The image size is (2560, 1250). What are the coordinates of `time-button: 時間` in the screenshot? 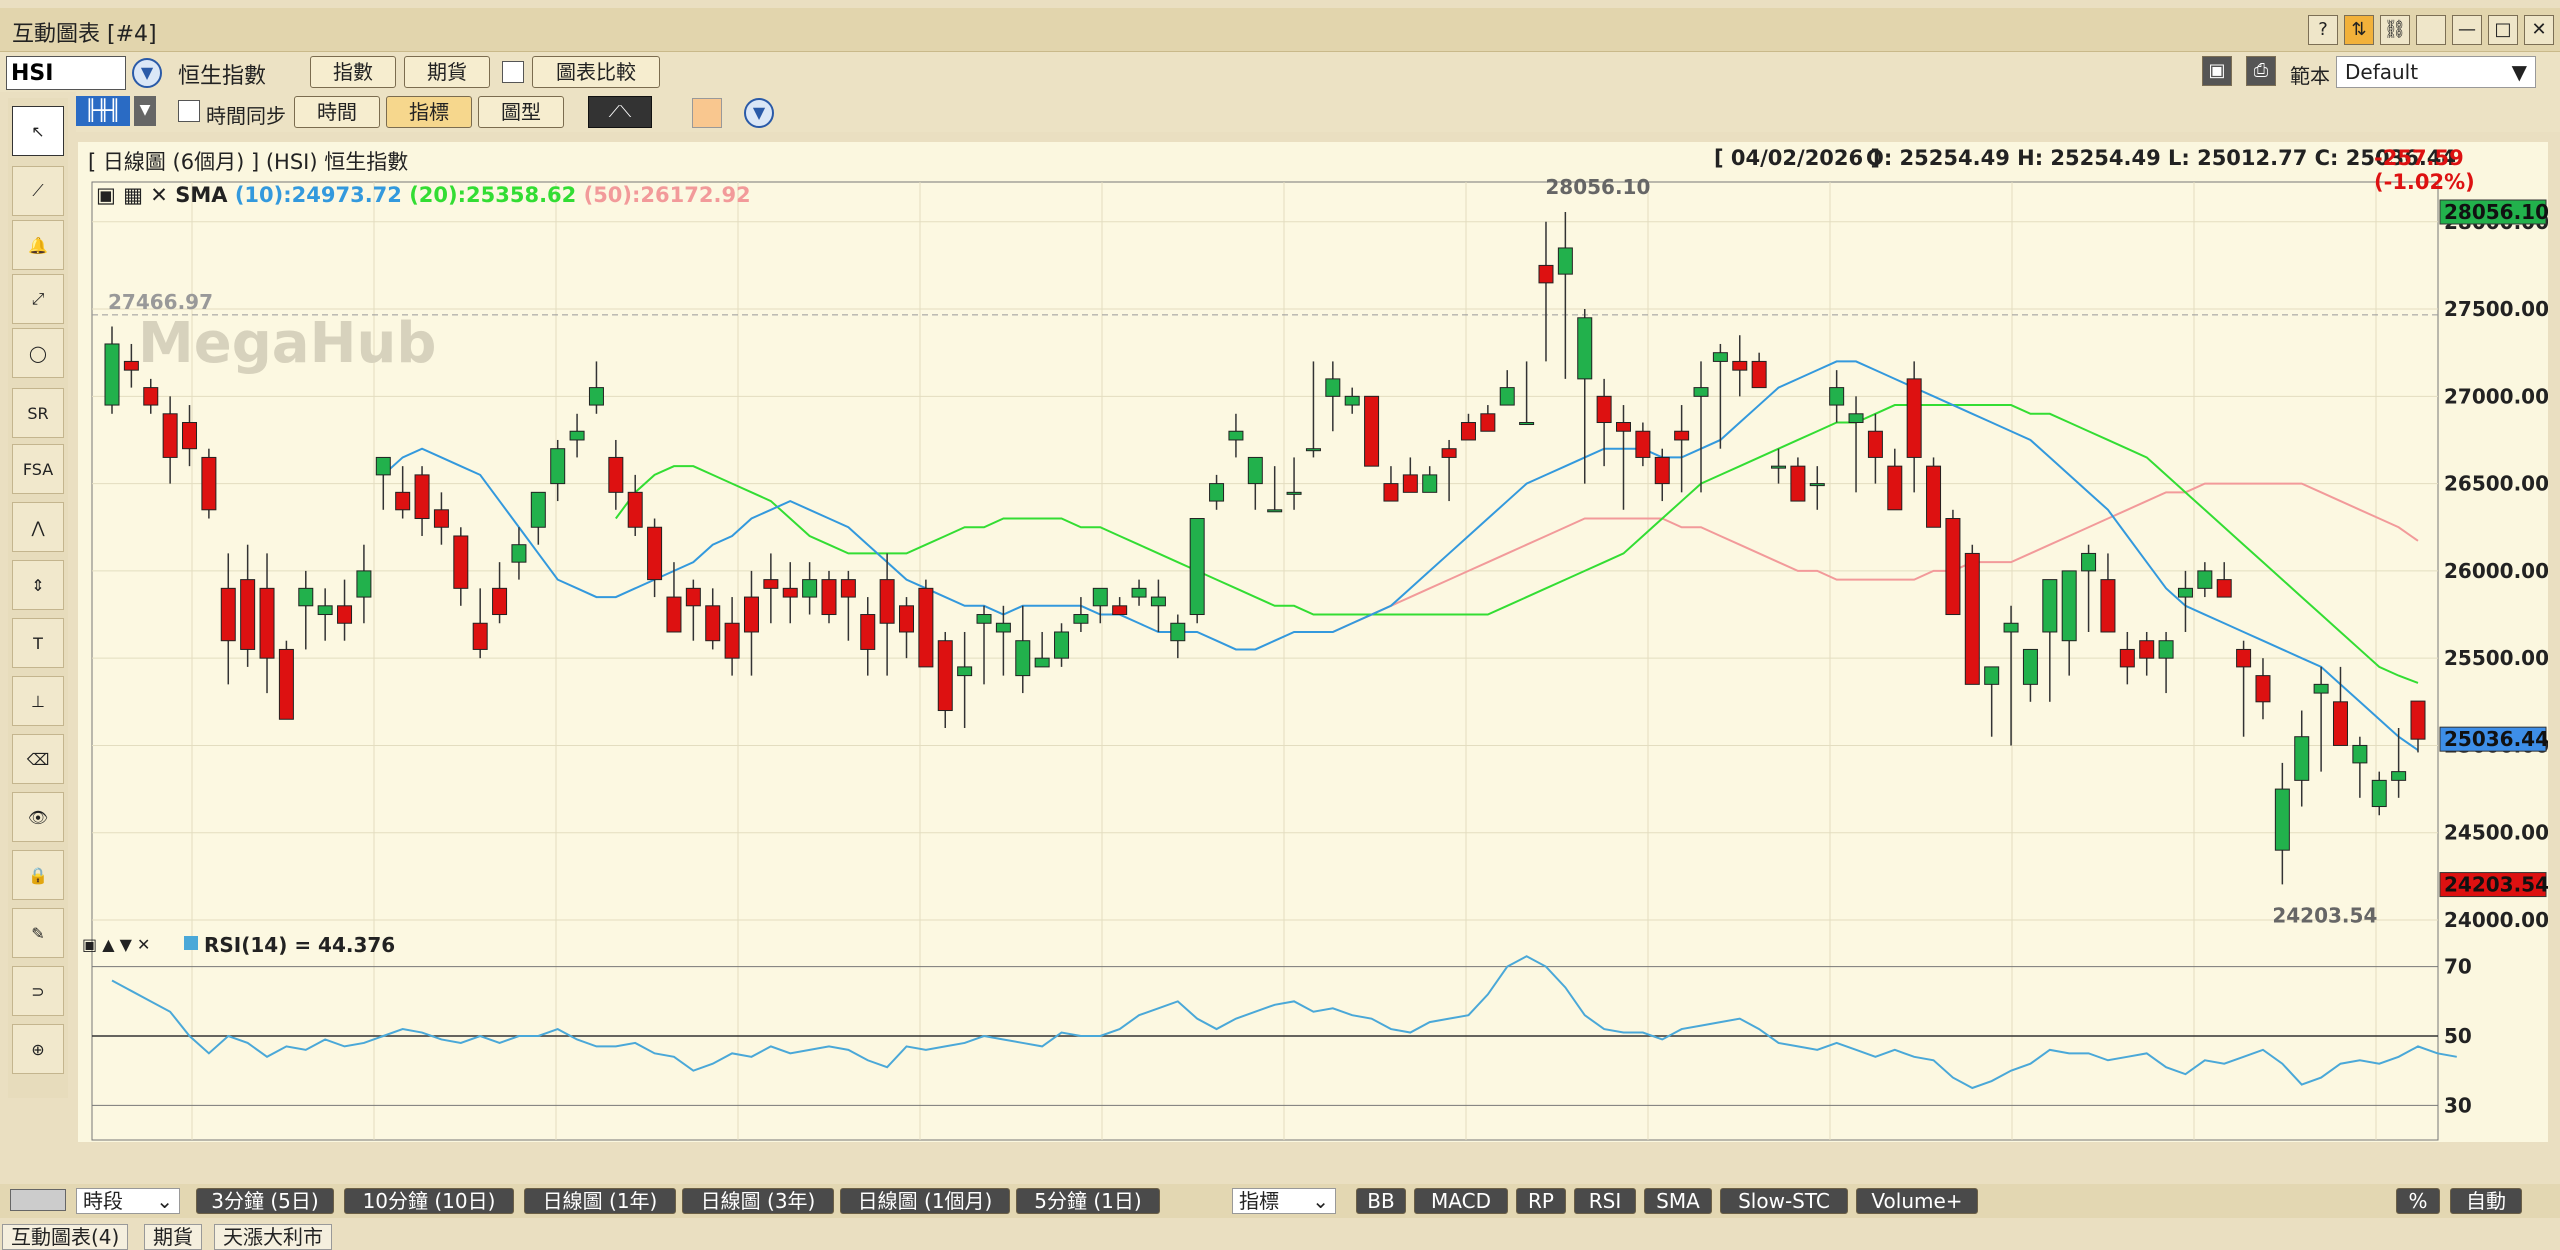 It's located at (337, 112).